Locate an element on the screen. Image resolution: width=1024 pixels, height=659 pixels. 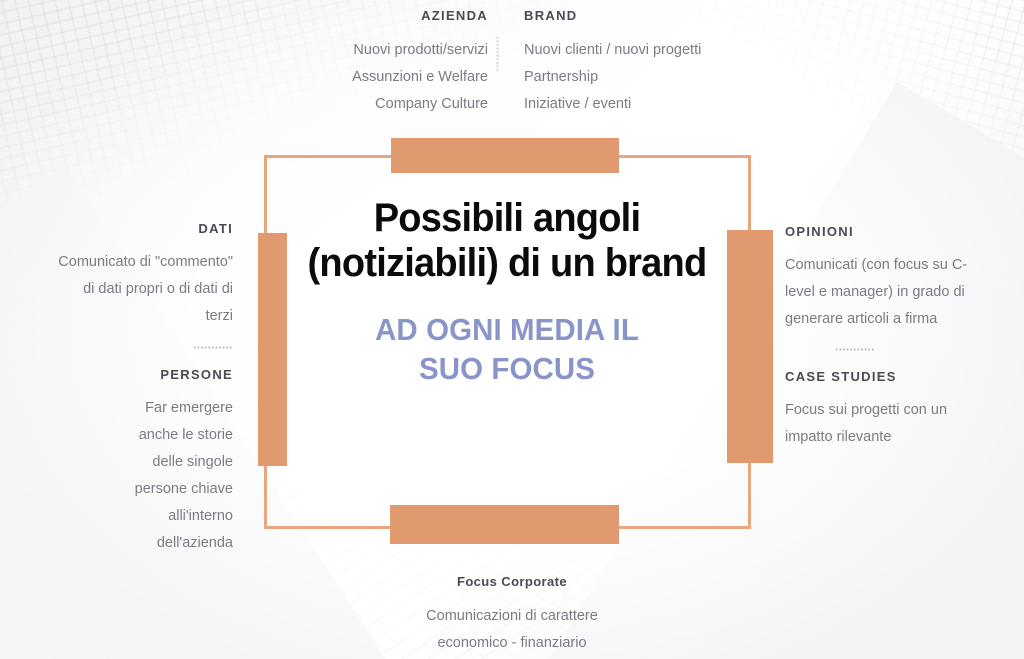
case-studies-item: Focus sui progetti con un is located at coordinates (866, 410).